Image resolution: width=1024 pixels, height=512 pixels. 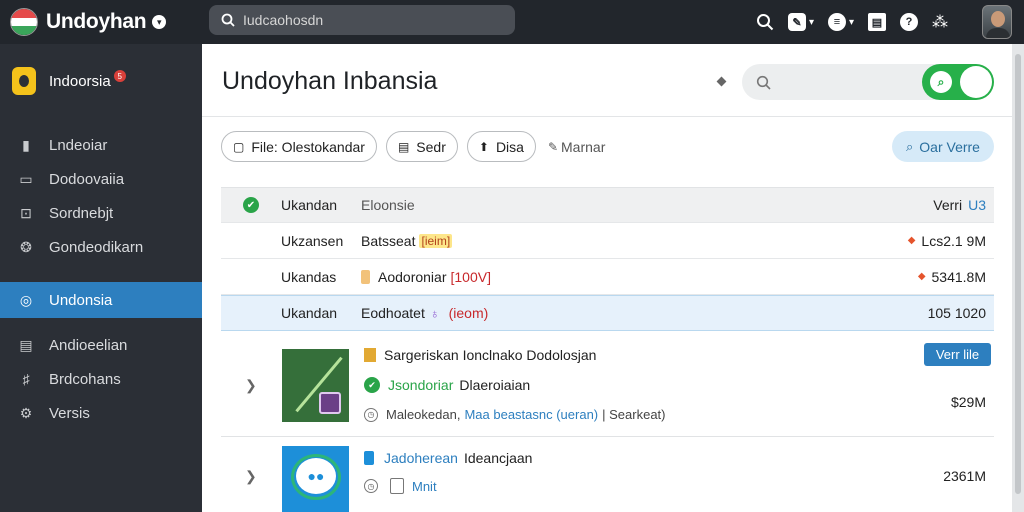 What do you see at coordinates (100, 22) in the screenshot?
I see `app-brand: Undoyhan ▾` at bounding box center [100, 22].